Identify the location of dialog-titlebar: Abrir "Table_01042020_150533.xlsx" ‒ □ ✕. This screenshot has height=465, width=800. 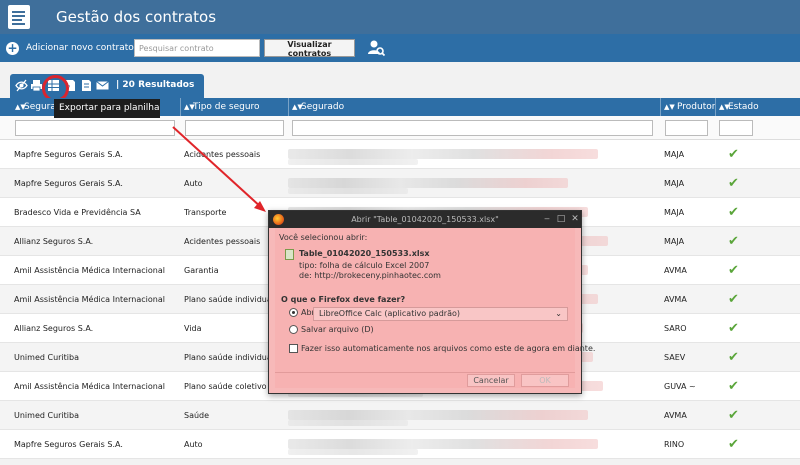
(425, 219).